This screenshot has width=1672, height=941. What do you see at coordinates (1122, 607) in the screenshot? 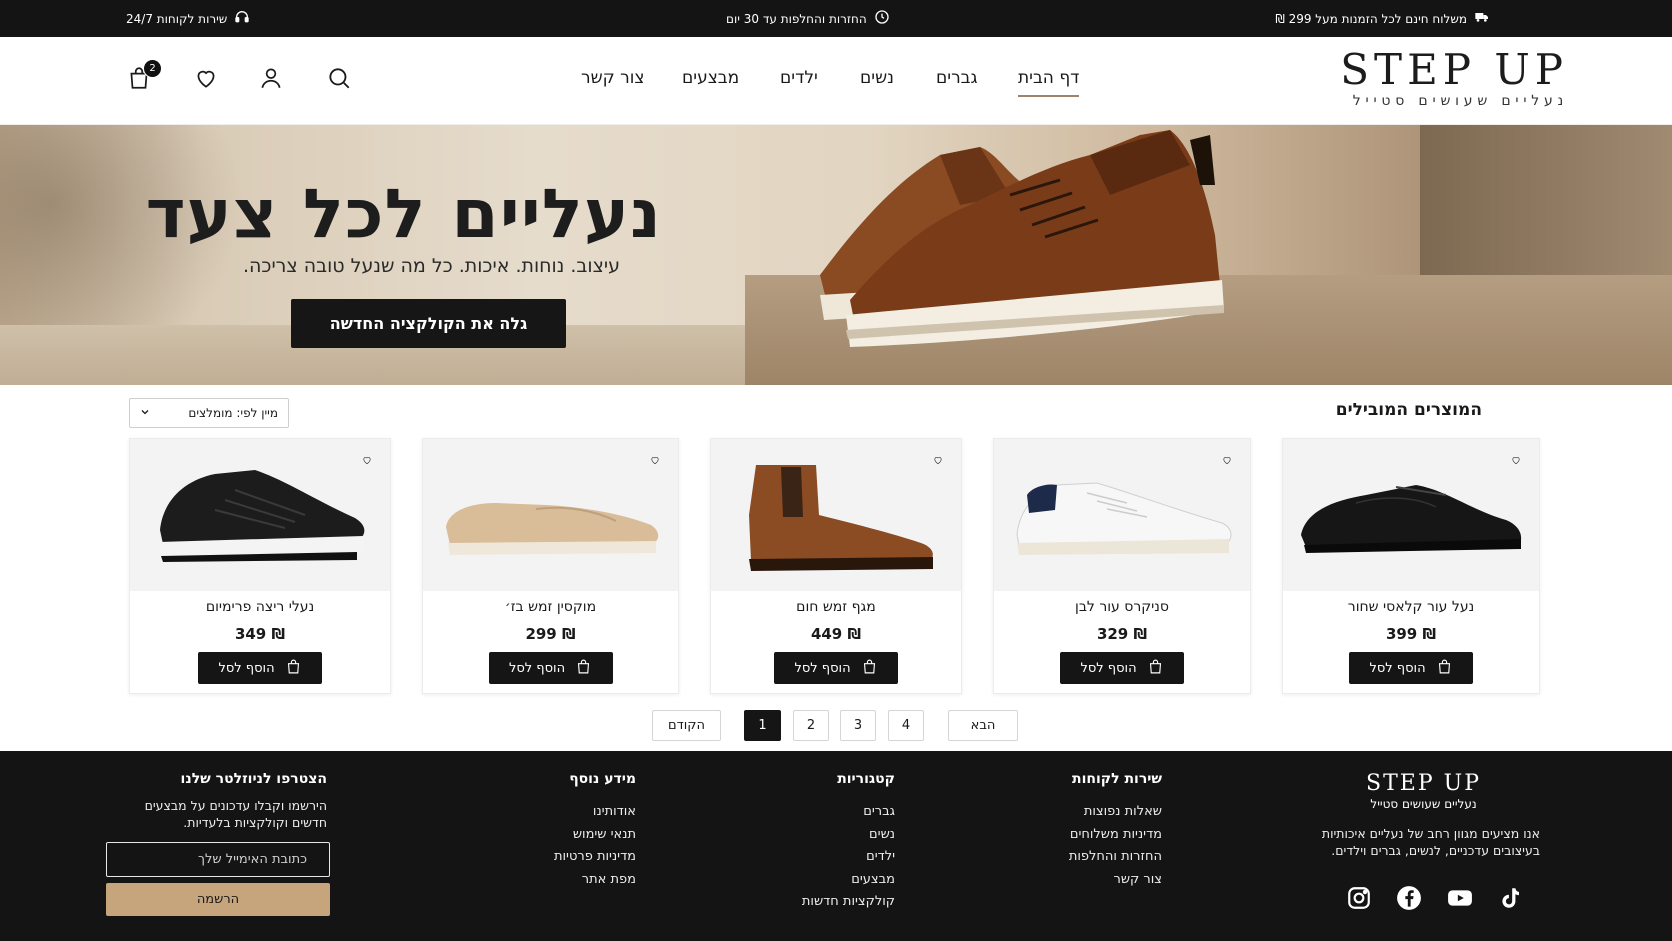
I see `product-name: סניקרס עור לבן` at bounding box center [1122, 607].